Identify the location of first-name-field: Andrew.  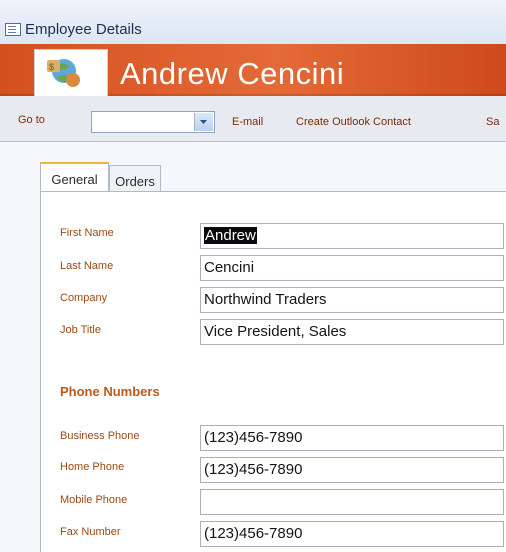
(352, 236).